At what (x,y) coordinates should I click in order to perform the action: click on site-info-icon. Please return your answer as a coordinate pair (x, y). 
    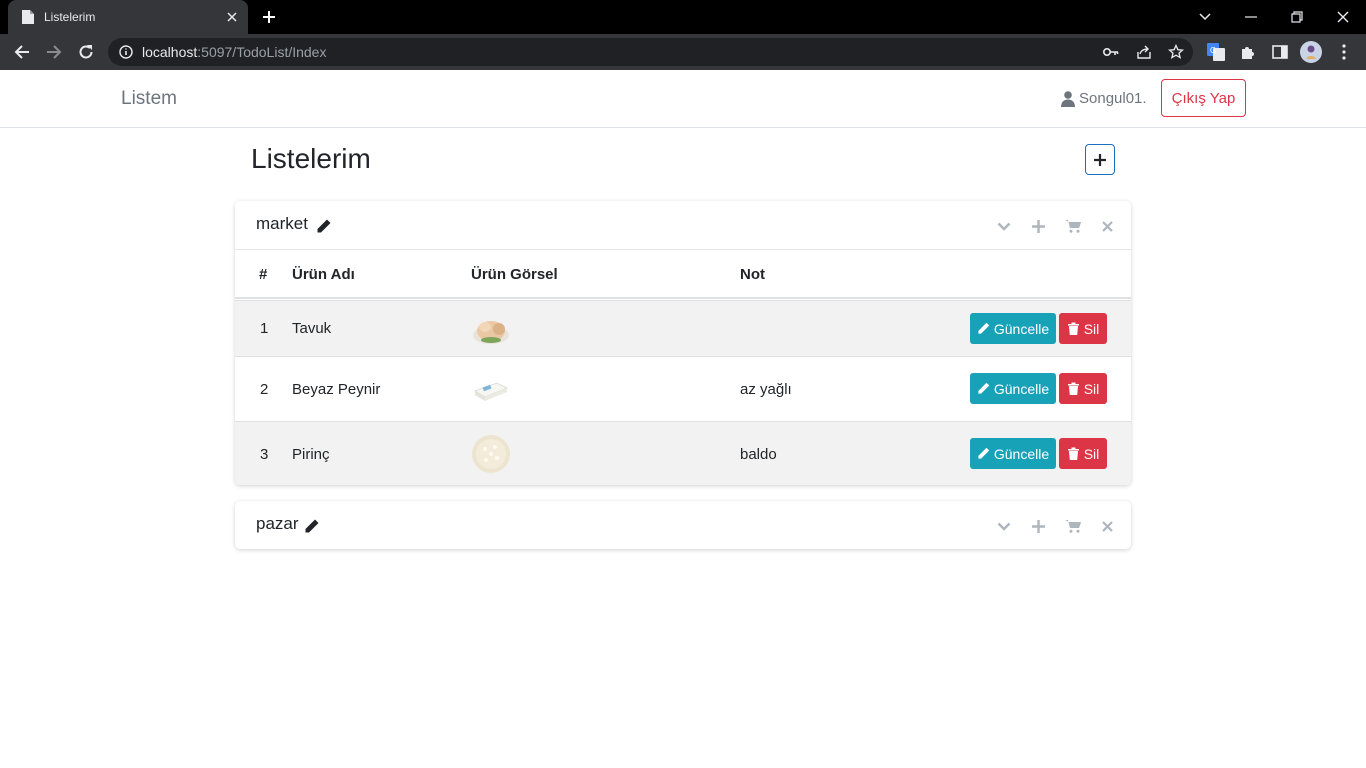
    Looking at the image, I should click on (126, 52).